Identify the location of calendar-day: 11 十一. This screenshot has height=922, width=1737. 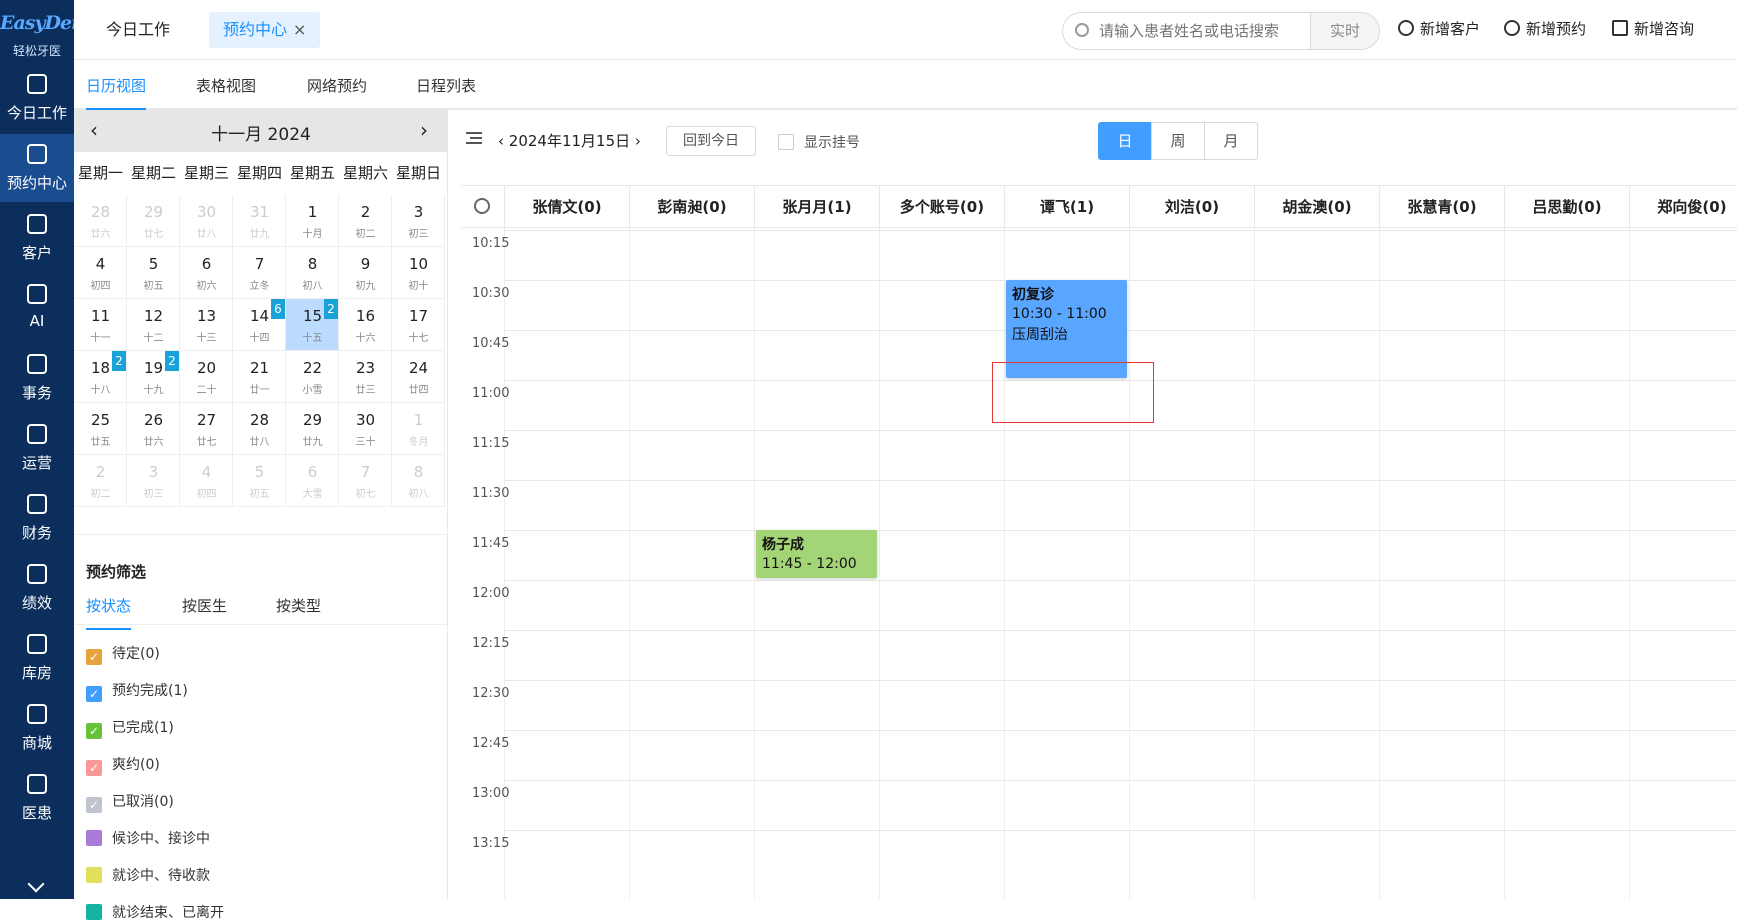
(100, 325).